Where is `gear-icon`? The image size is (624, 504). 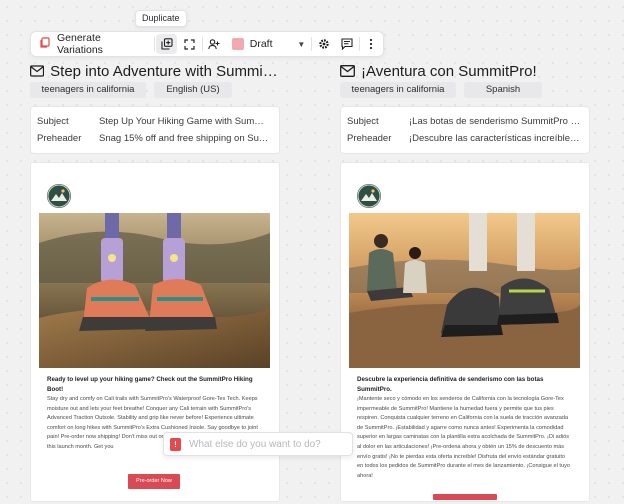
gear-icon is located at coordinates (324, 44).